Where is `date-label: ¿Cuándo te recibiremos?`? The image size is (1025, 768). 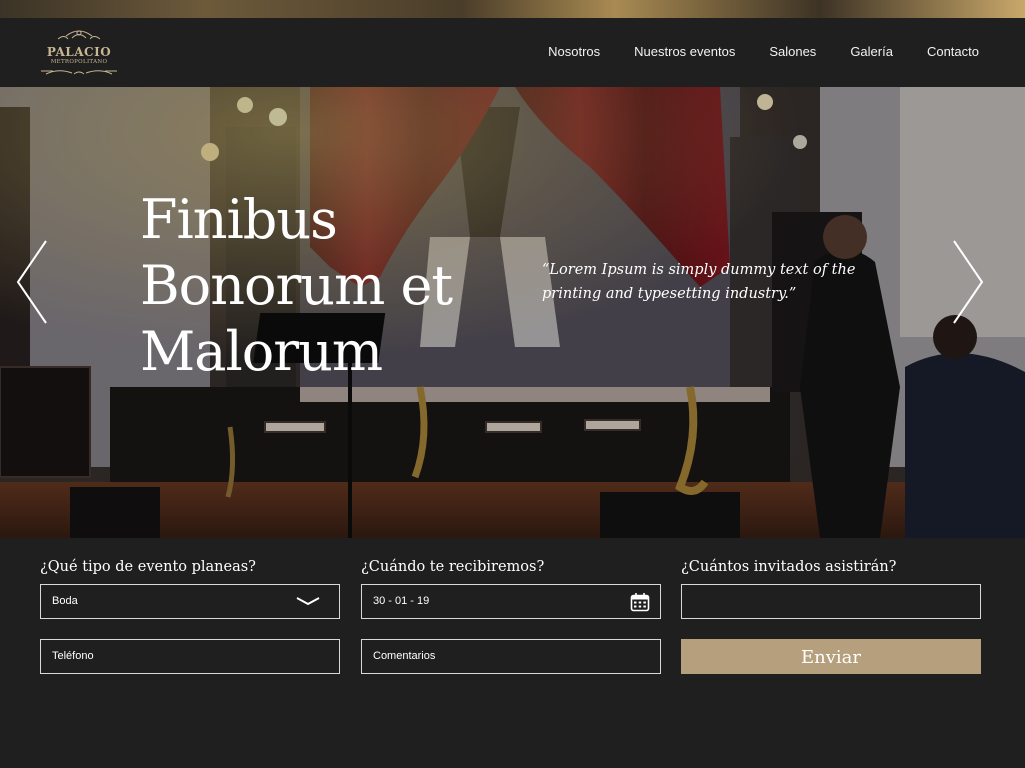 date-label: ¿Cuándo te recibiremos? is located at coordinates (453, 567).